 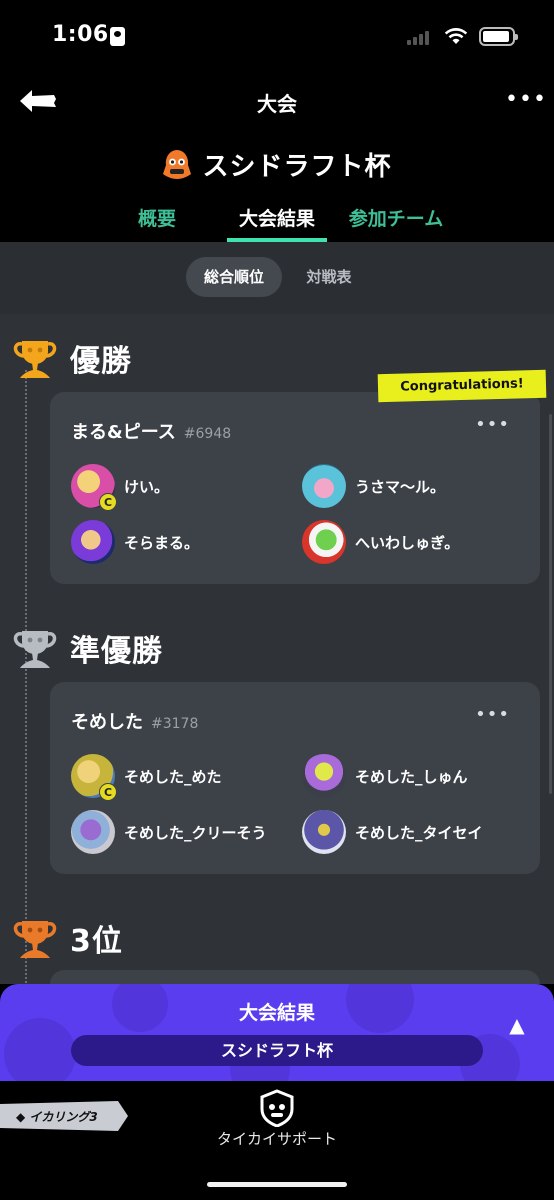 What do you see at coordinates (57, 1117) in the screenshot?
I see `splatnet-label: ◆ イカリング3` at bounding box center [57, 1117].